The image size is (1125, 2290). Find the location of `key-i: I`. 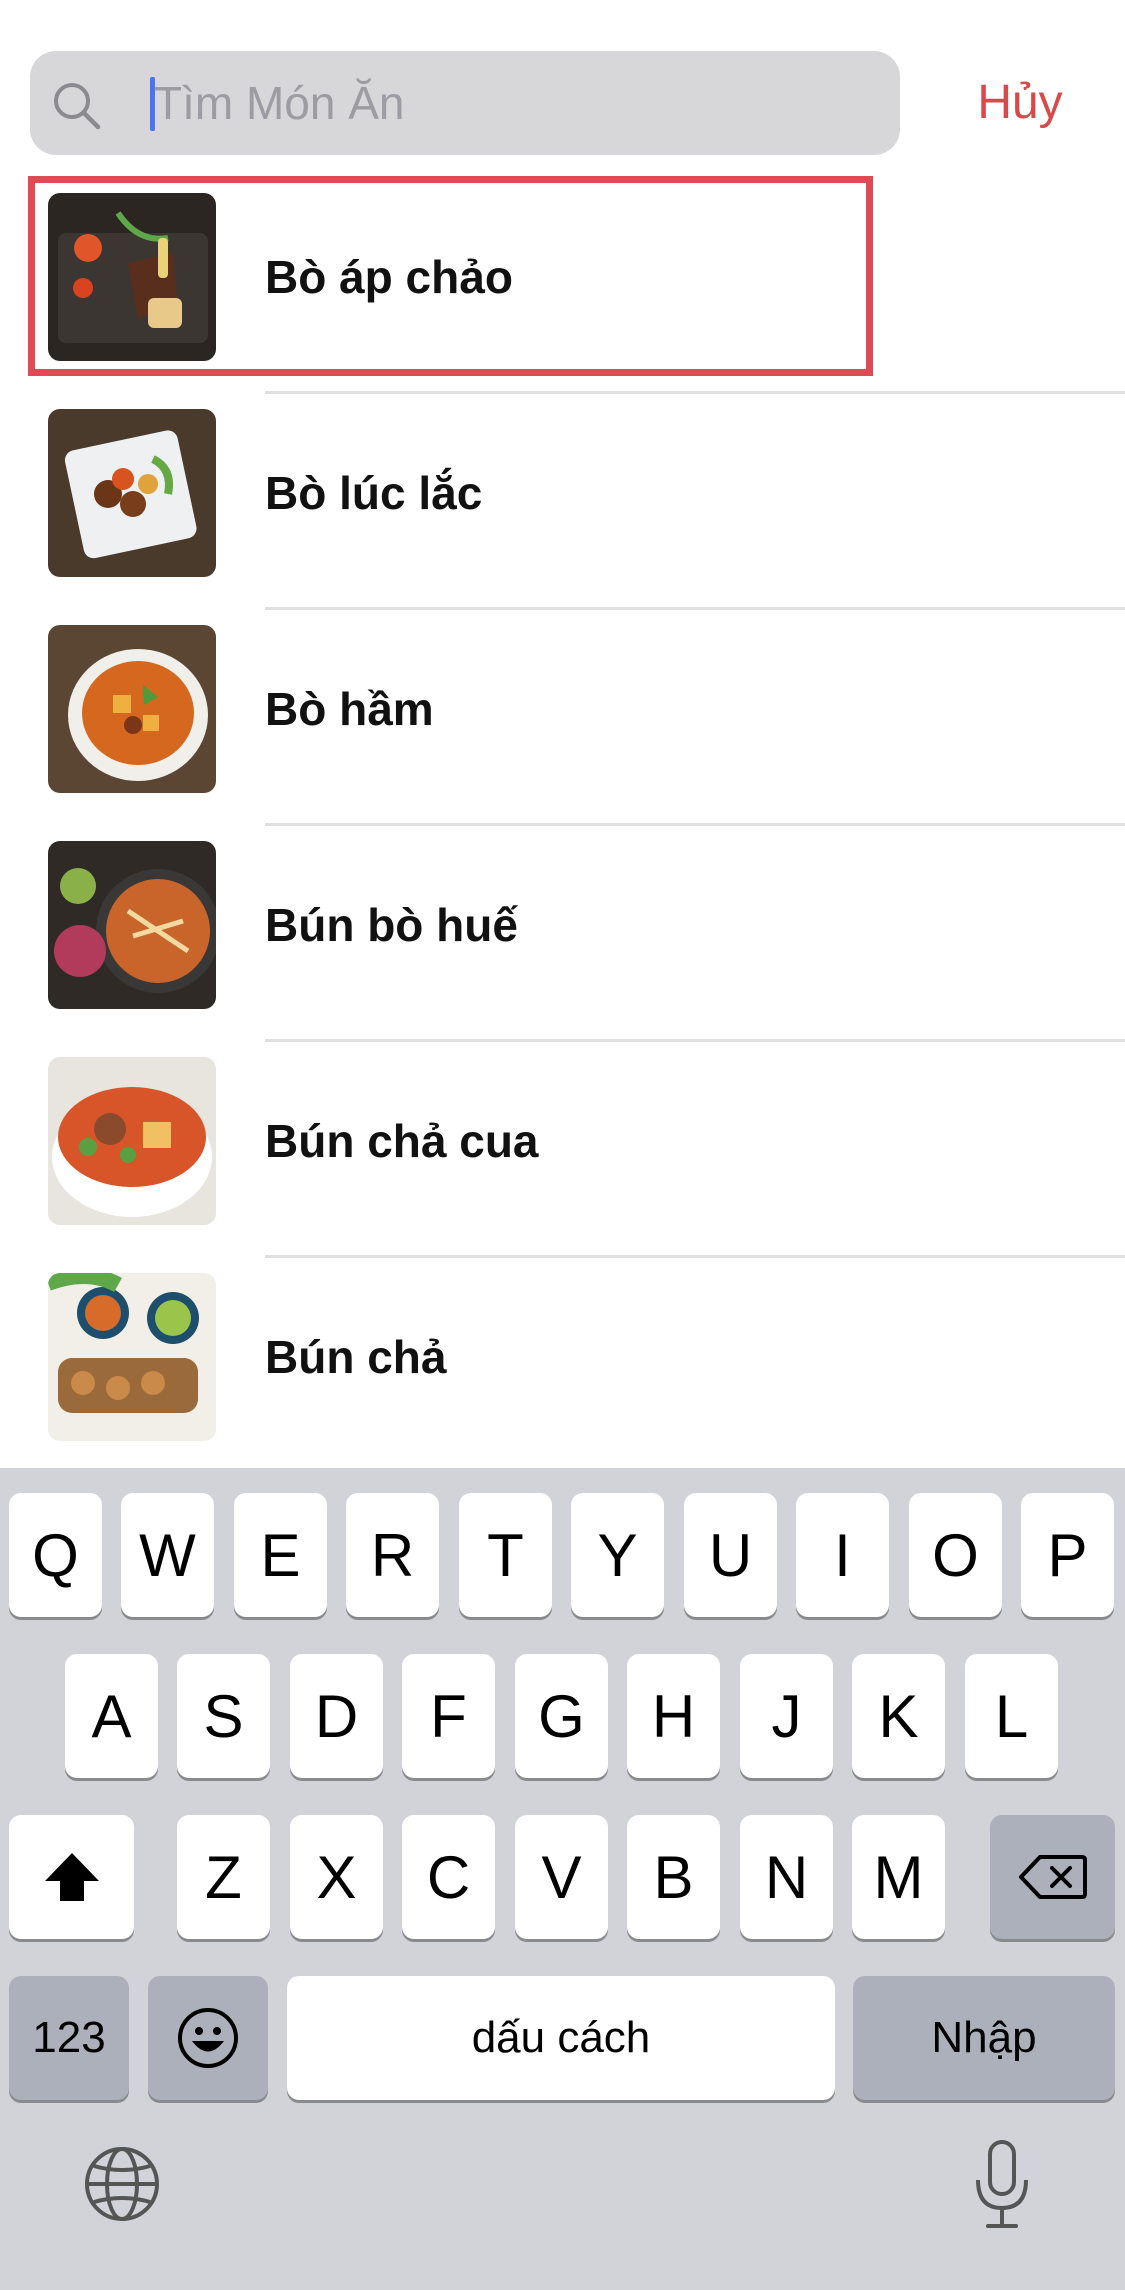

key-i: I is located at coordinates (842, 1555).